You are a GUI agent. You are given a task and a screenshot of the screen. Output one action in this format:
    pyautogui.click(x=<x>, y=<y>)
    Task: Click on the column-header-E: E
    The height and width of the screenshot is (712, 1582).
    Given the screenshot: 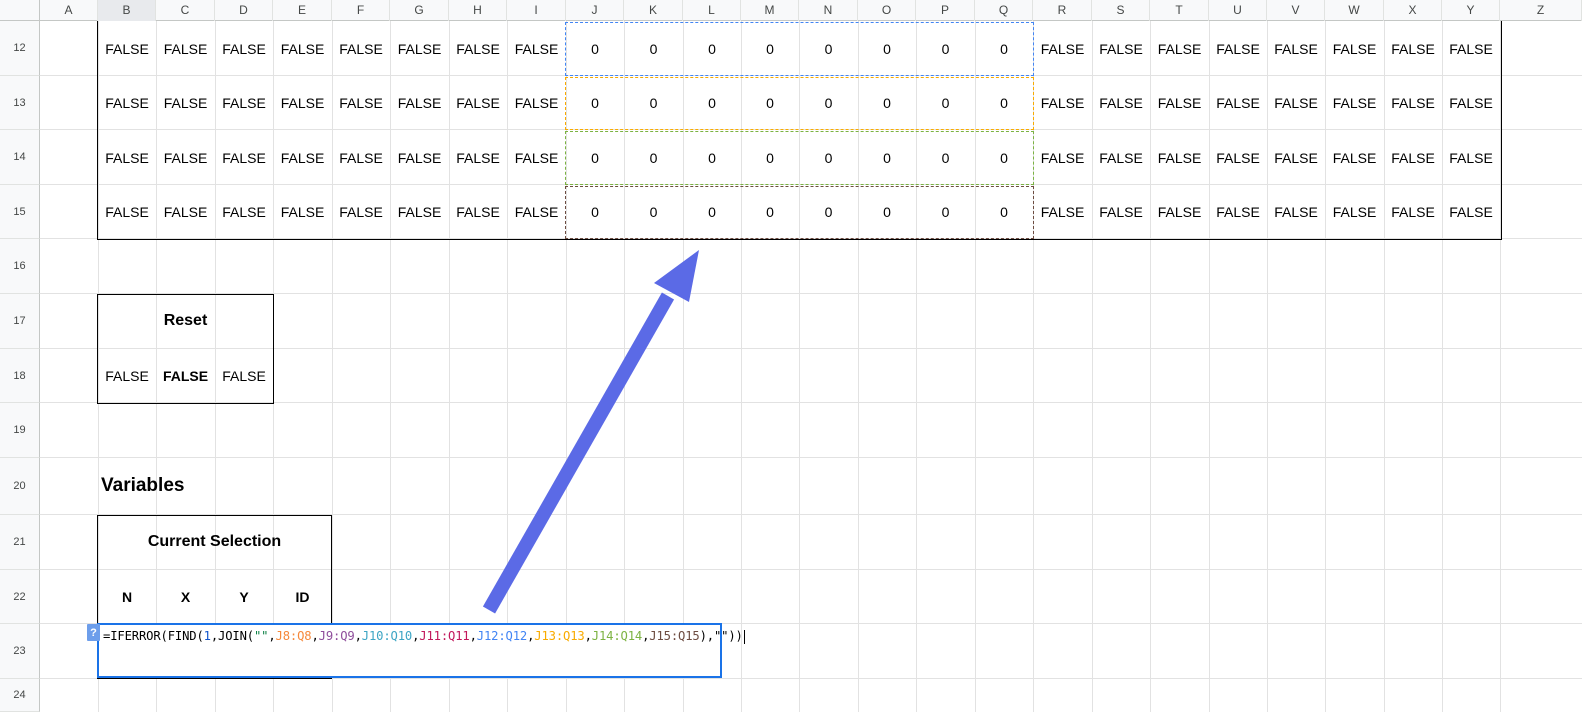 What is the action you would take?
    pyautogui.click(x=302, y=10)
    